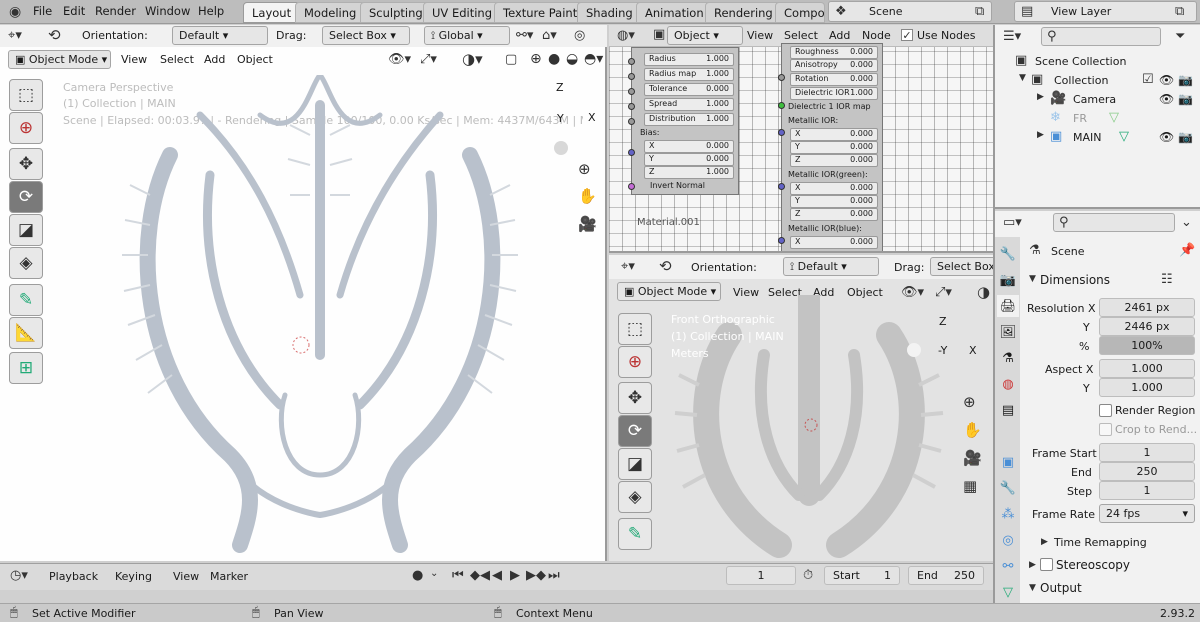 Image resolution: width=1200 pixels, height=622 pixels. What do you see at coordinates (862, 575) in the screenshot?
I see `start-frame-field: Start 1` at bounding box center [862, 575].